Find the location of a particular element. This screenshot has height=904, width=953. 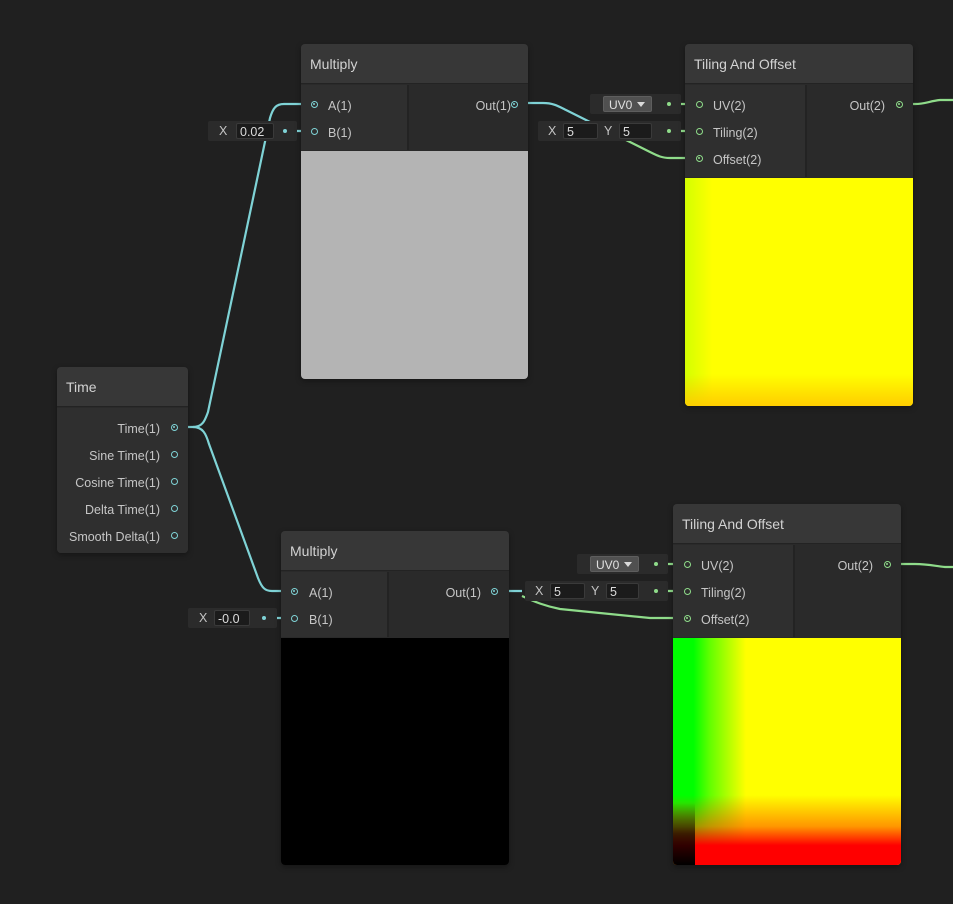

tiling-top-uv-label: UV(2) is located at coordinates (729, 106).